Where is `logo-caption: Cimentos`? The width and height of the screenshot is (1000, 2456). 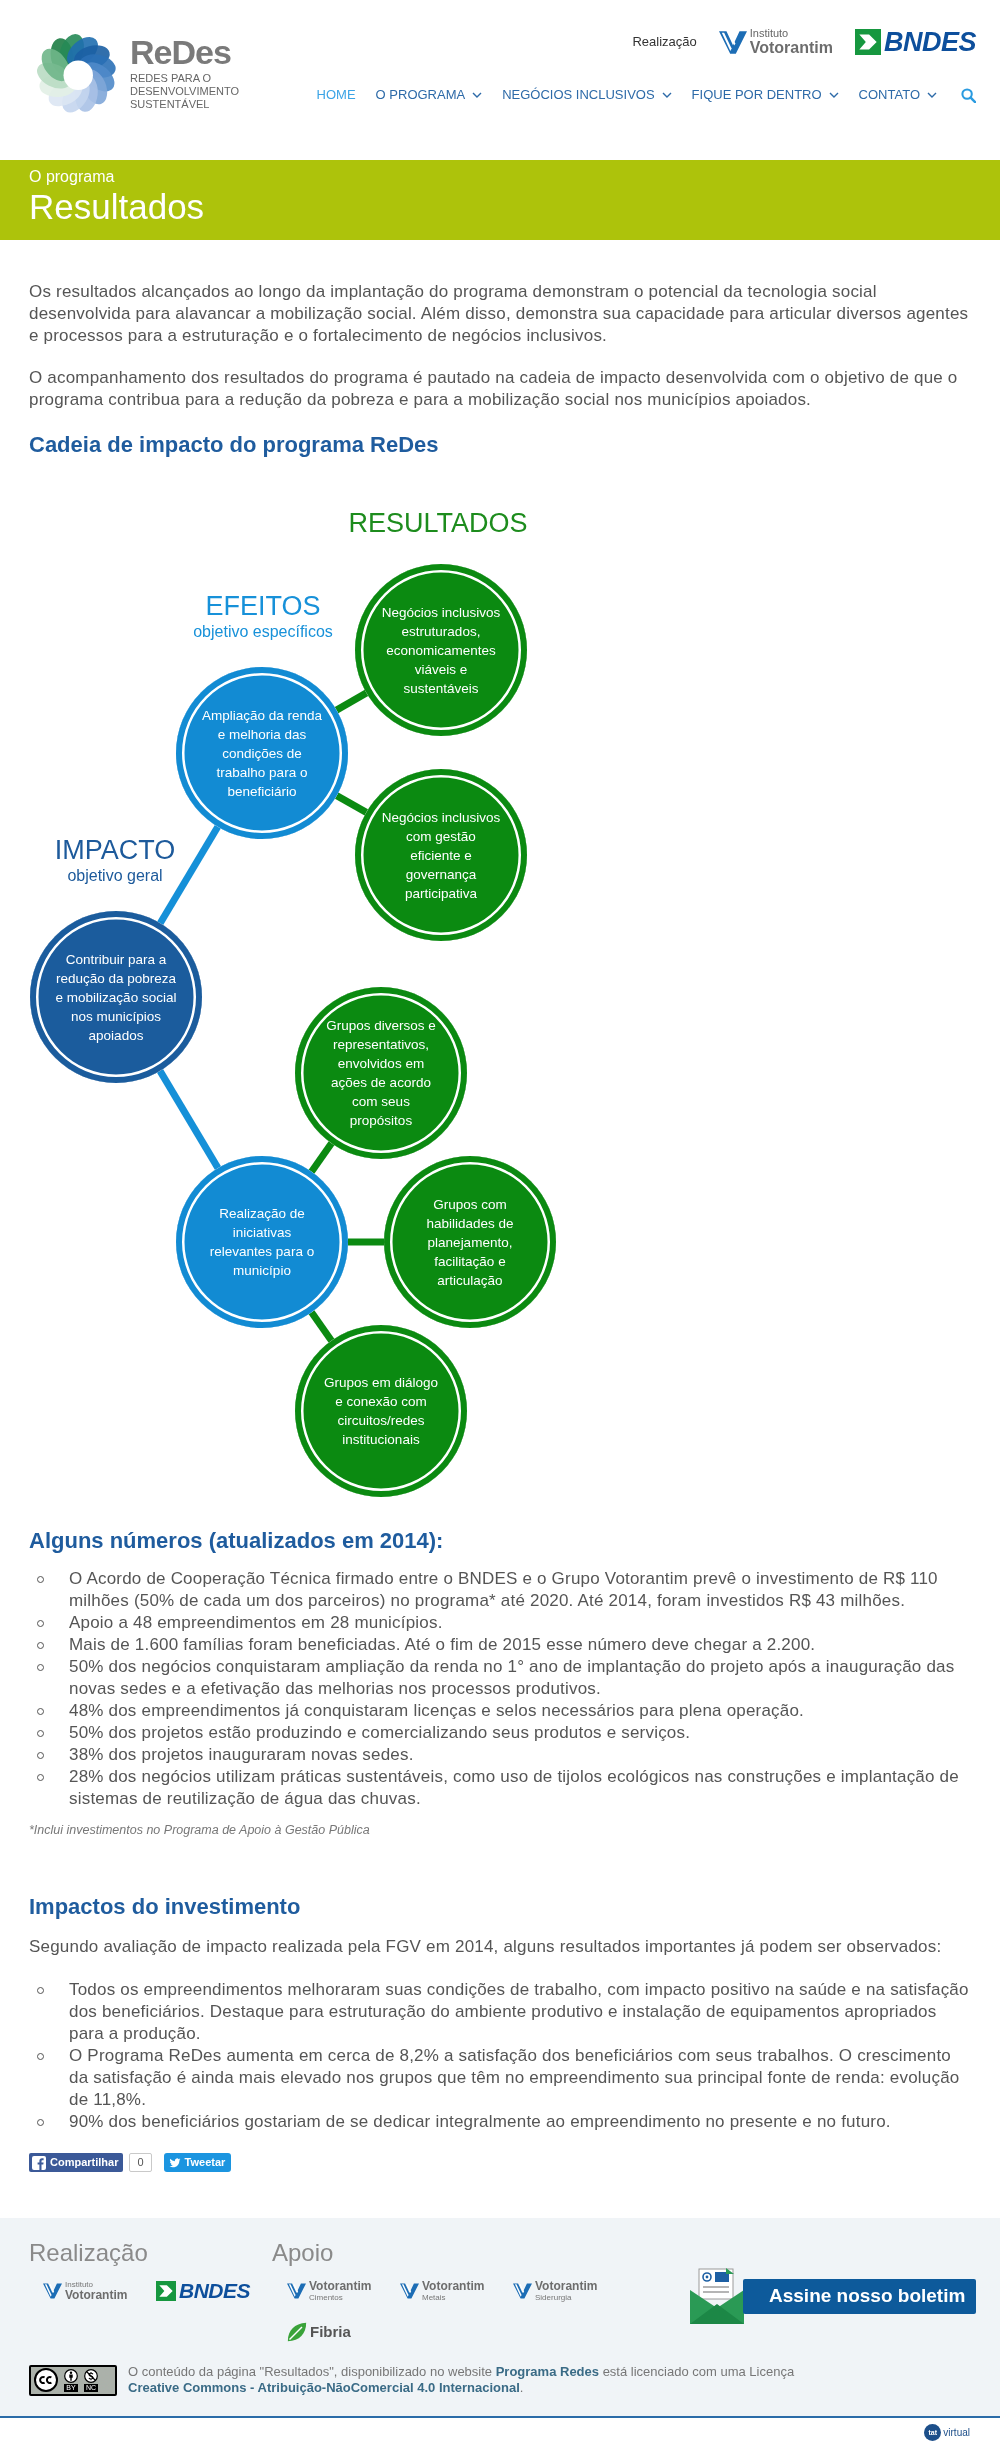 logo-caption: Cimentos is located at coordinates (326, 2297).